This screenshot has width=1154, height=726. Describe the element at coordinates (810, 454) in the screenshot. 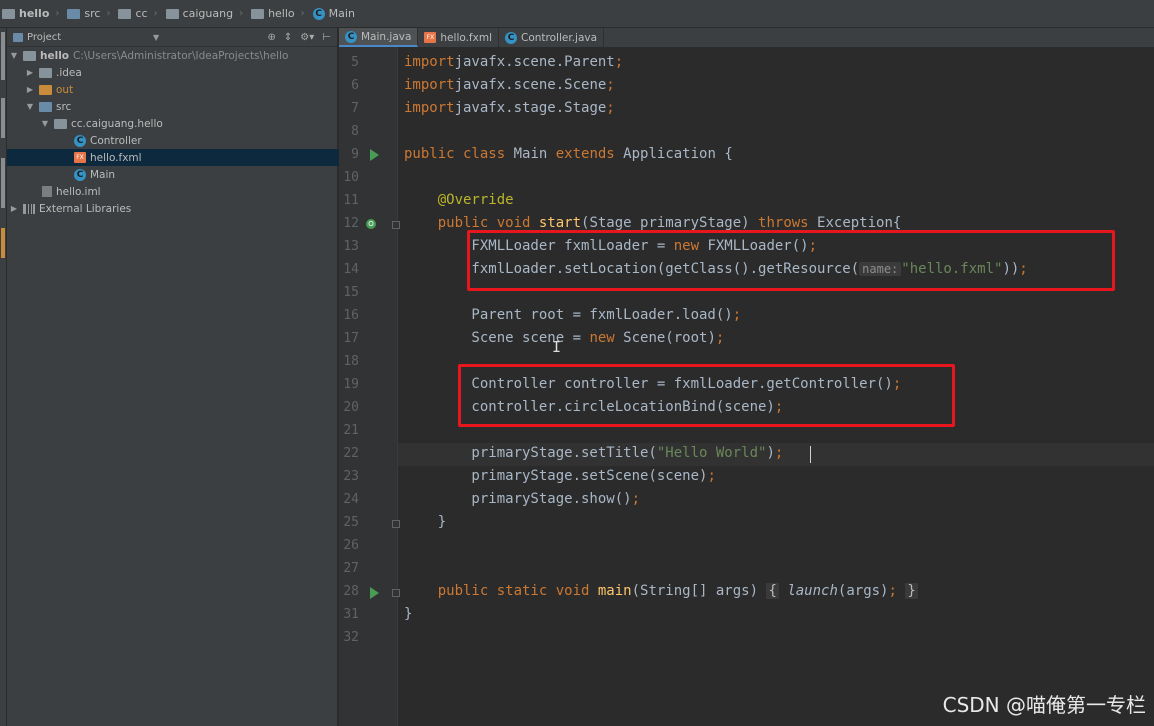

I see `text-caret` at that location.